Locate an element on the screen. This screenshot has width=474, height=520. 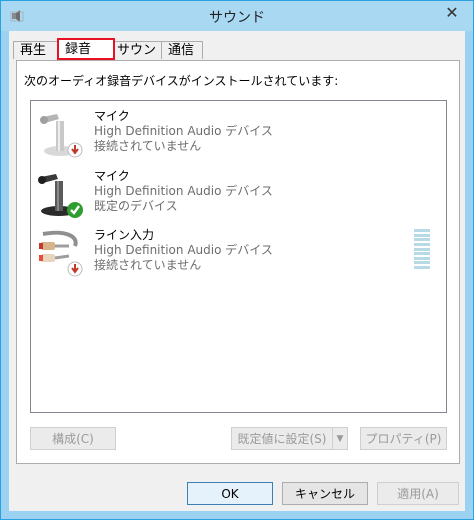
close-icon: ✕ is located at coordinates (452, 12).